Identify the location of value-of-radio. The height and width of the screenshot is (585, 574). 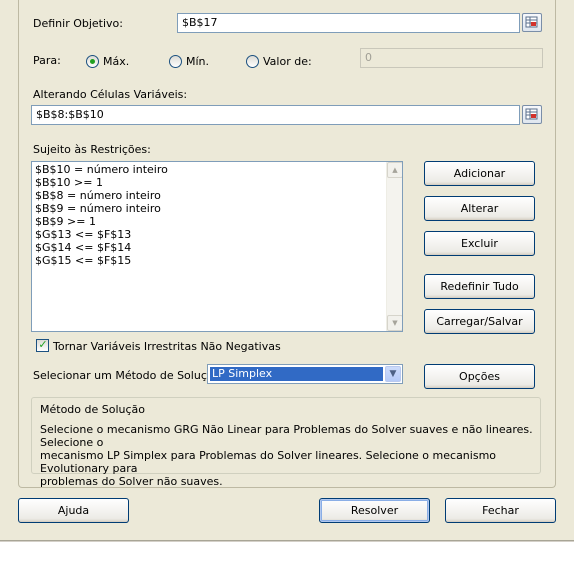
(252, 61).